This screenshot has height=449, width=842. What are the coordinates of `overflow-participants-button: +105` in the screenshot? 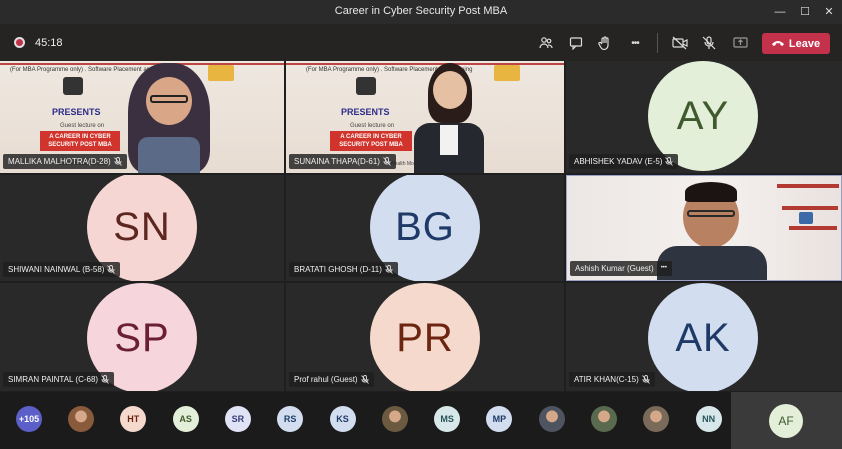 It's located at (29, 419).